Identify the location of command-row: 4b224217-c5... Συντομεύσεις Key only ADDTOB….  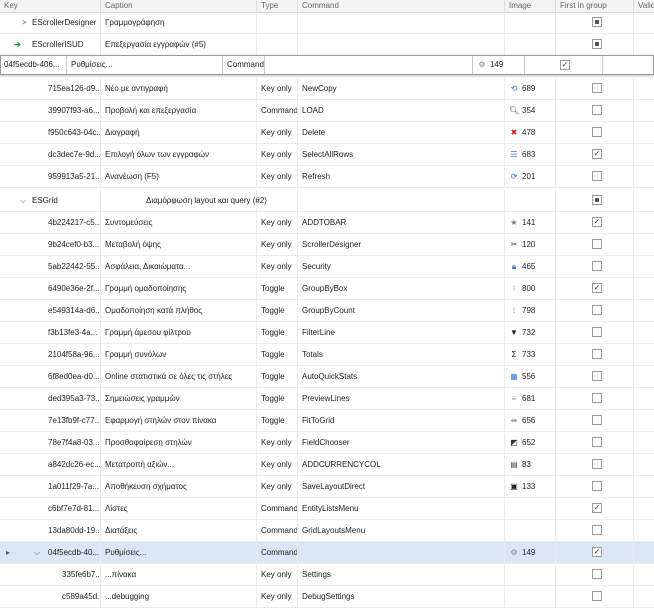
(327, 223).